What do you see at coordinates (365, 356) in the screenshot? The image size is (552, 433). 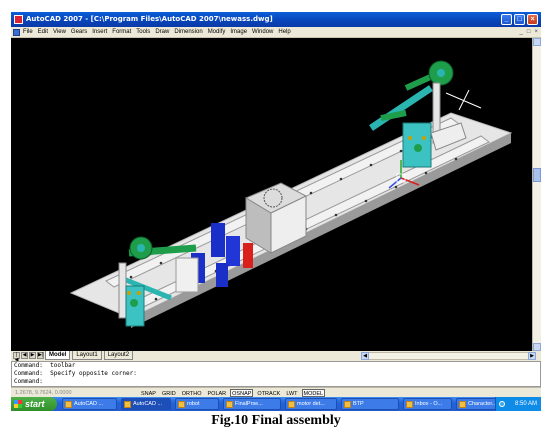 I see `scroll-left-arrow: ◀` at bounding box center [365, 356].